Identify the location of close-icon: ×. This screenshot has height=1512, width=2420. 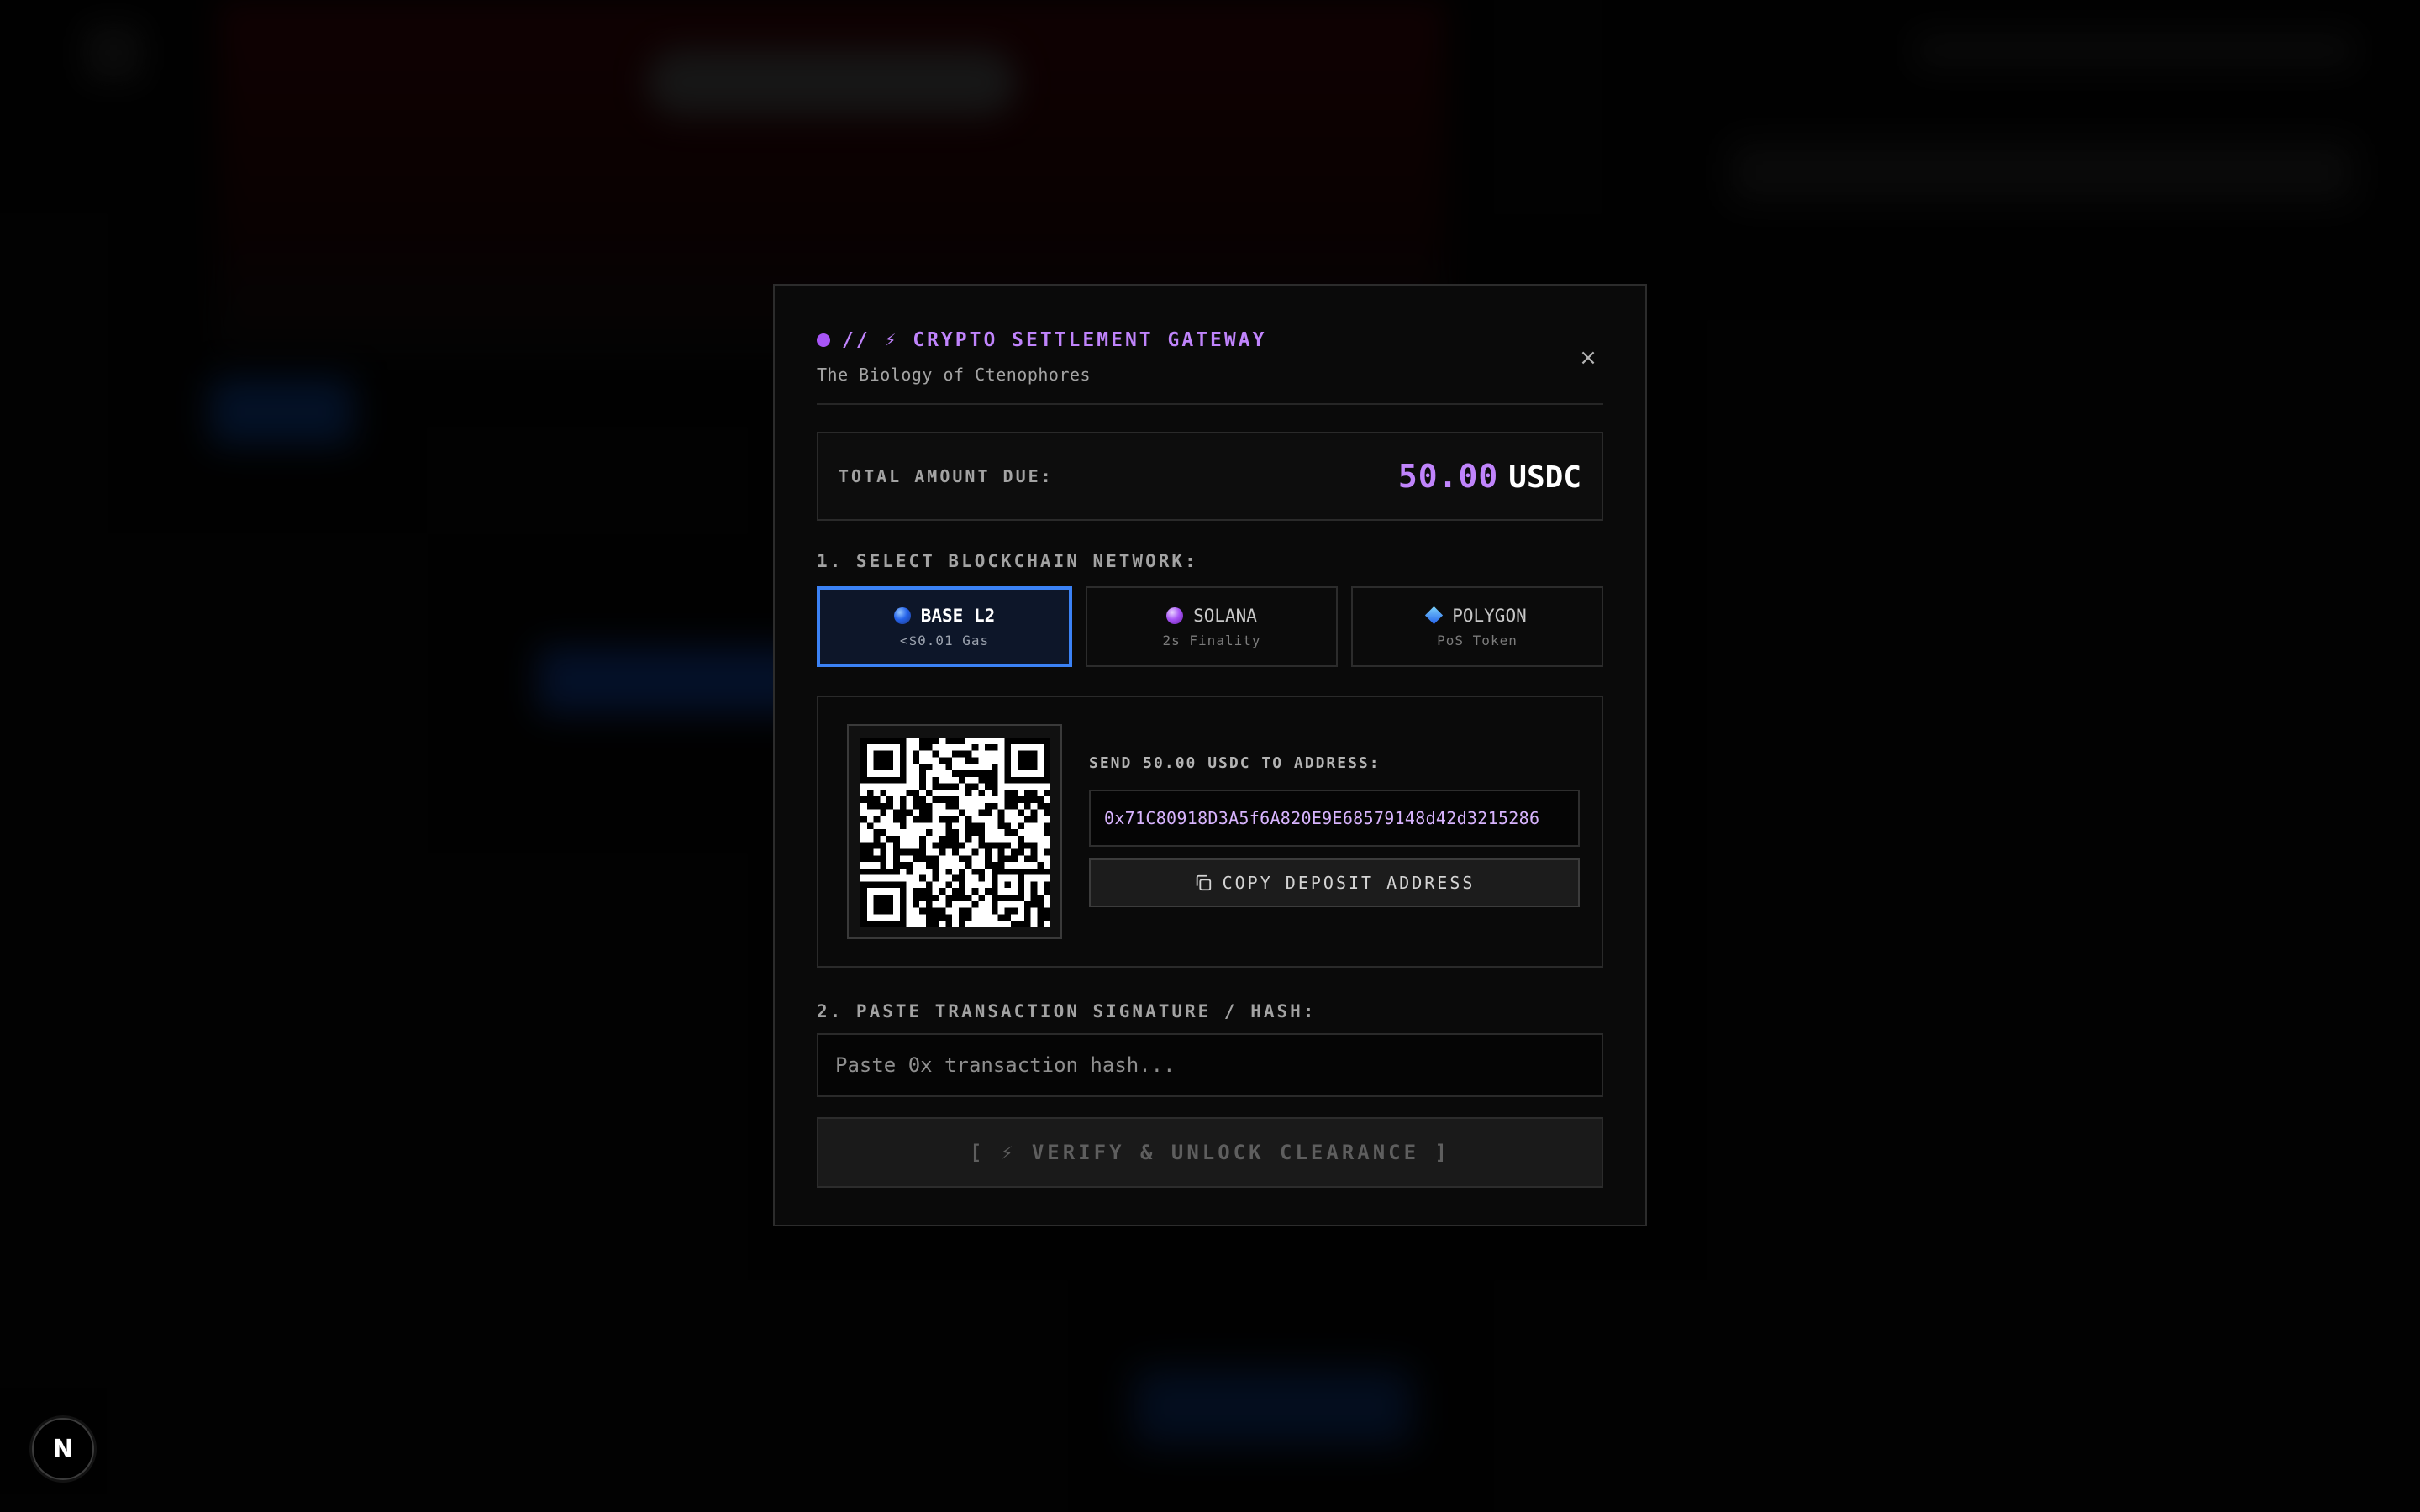
(1588, 357).